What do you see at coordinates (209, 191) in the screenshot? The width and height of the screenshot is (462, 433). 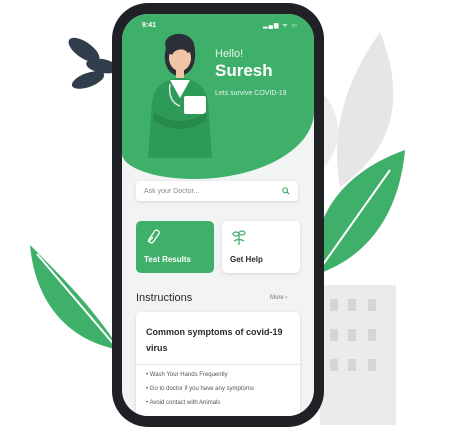 I see `search-input` at bounding box center [209, 191].